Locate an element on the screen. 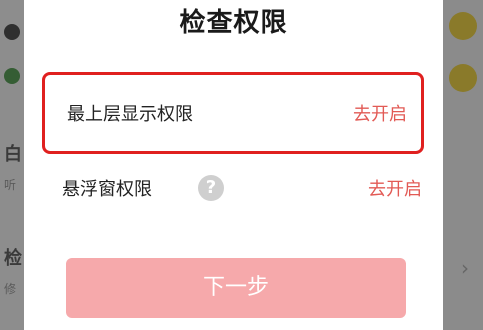  floating-window-permission-label: 悬浮窗权限 is located at coordinates (107, 189).